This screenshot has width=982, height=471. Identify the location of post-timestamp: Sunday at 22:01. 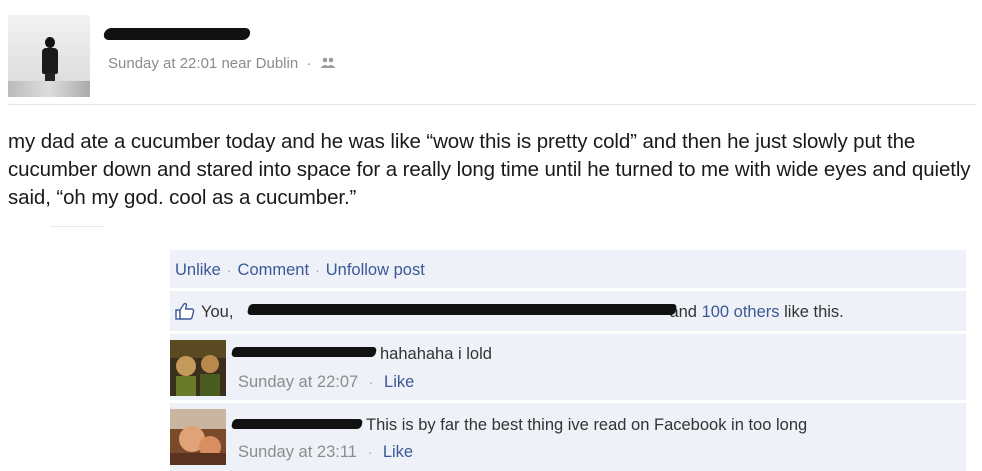
(162, 63).